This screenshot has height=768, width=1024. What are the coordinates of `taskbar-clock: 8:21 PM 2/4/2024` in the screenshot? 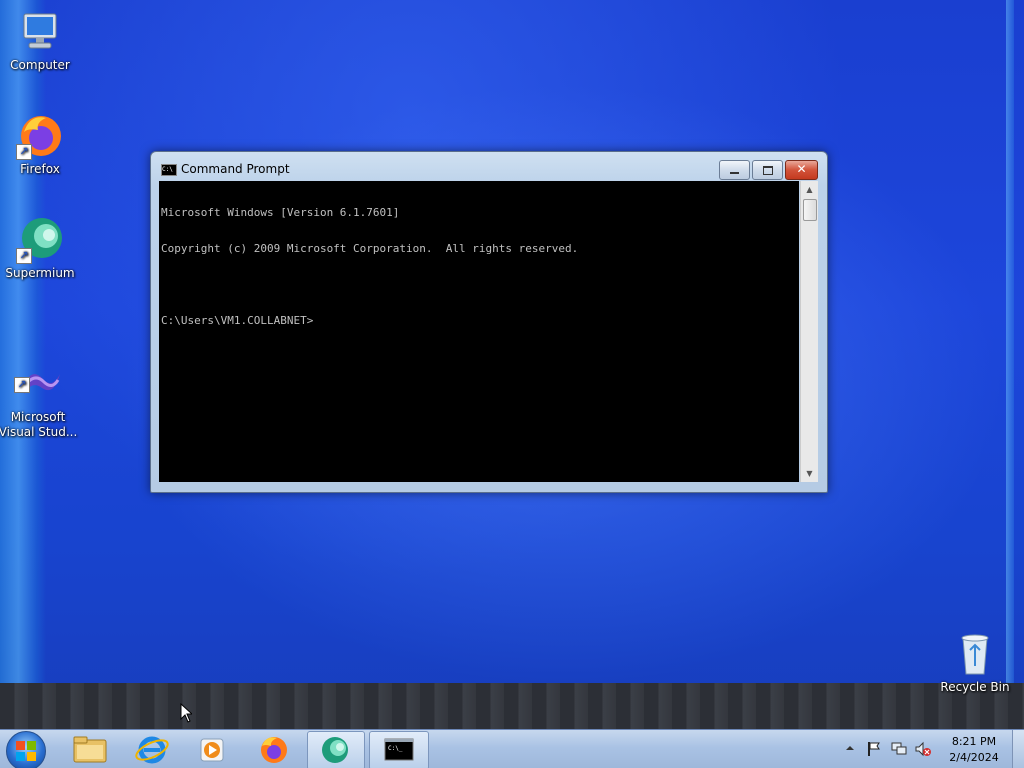 It's located at (974, 750).